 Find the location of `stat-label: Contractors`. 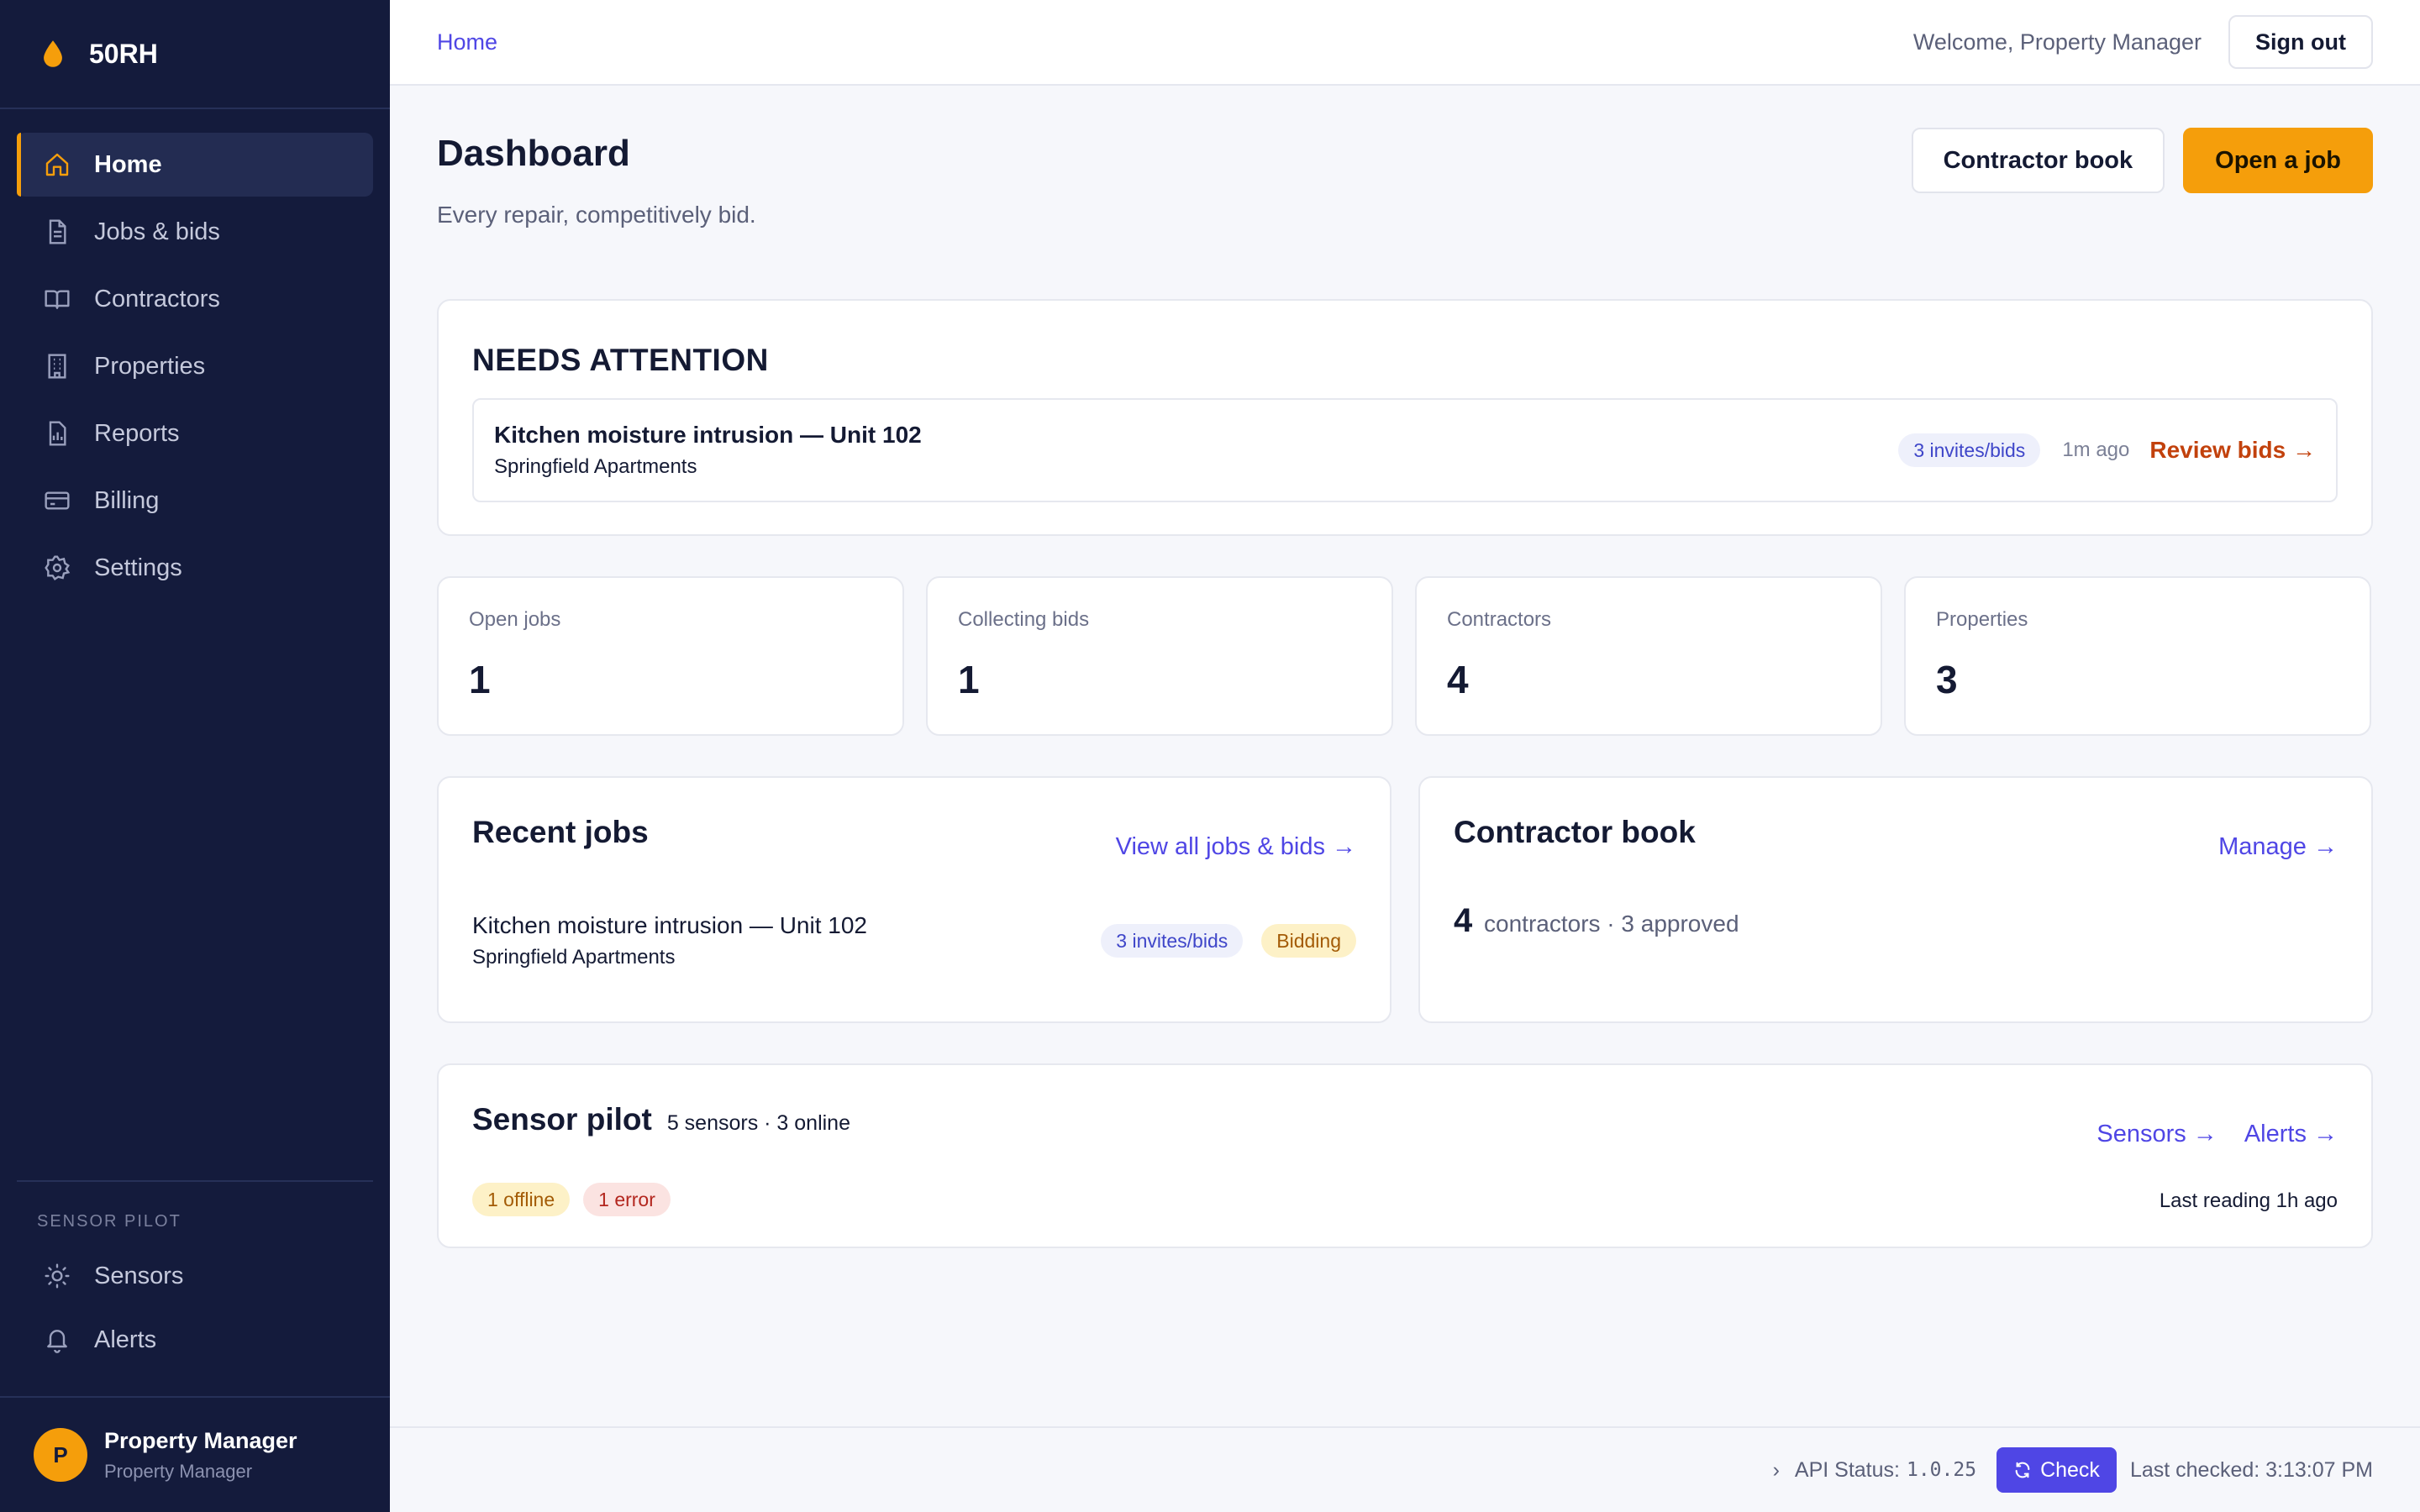

stat-label: Contractors is located at coordinates (1499, 619).